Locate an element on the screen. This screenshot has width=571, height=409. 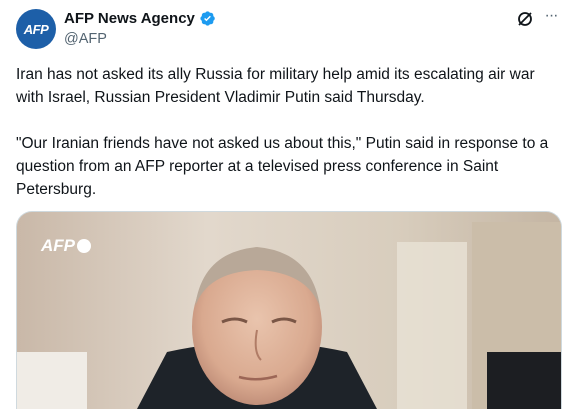
author-handle: @AFP is located at coordinates (85, 39).